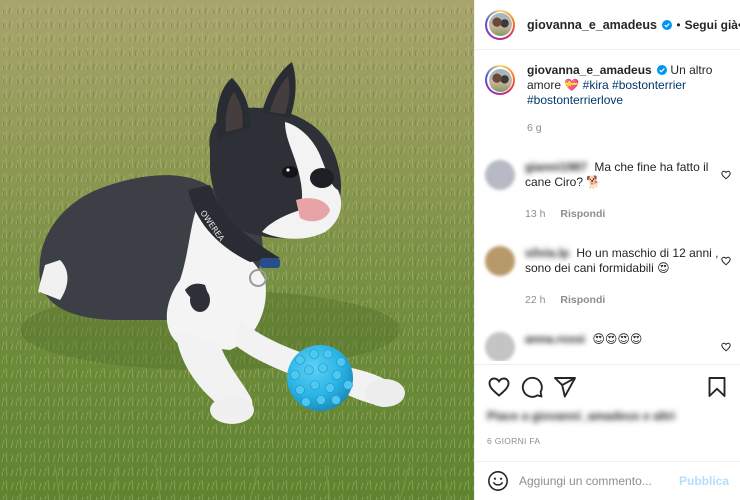  I want to click on add-comment-input, so click(599, 481).